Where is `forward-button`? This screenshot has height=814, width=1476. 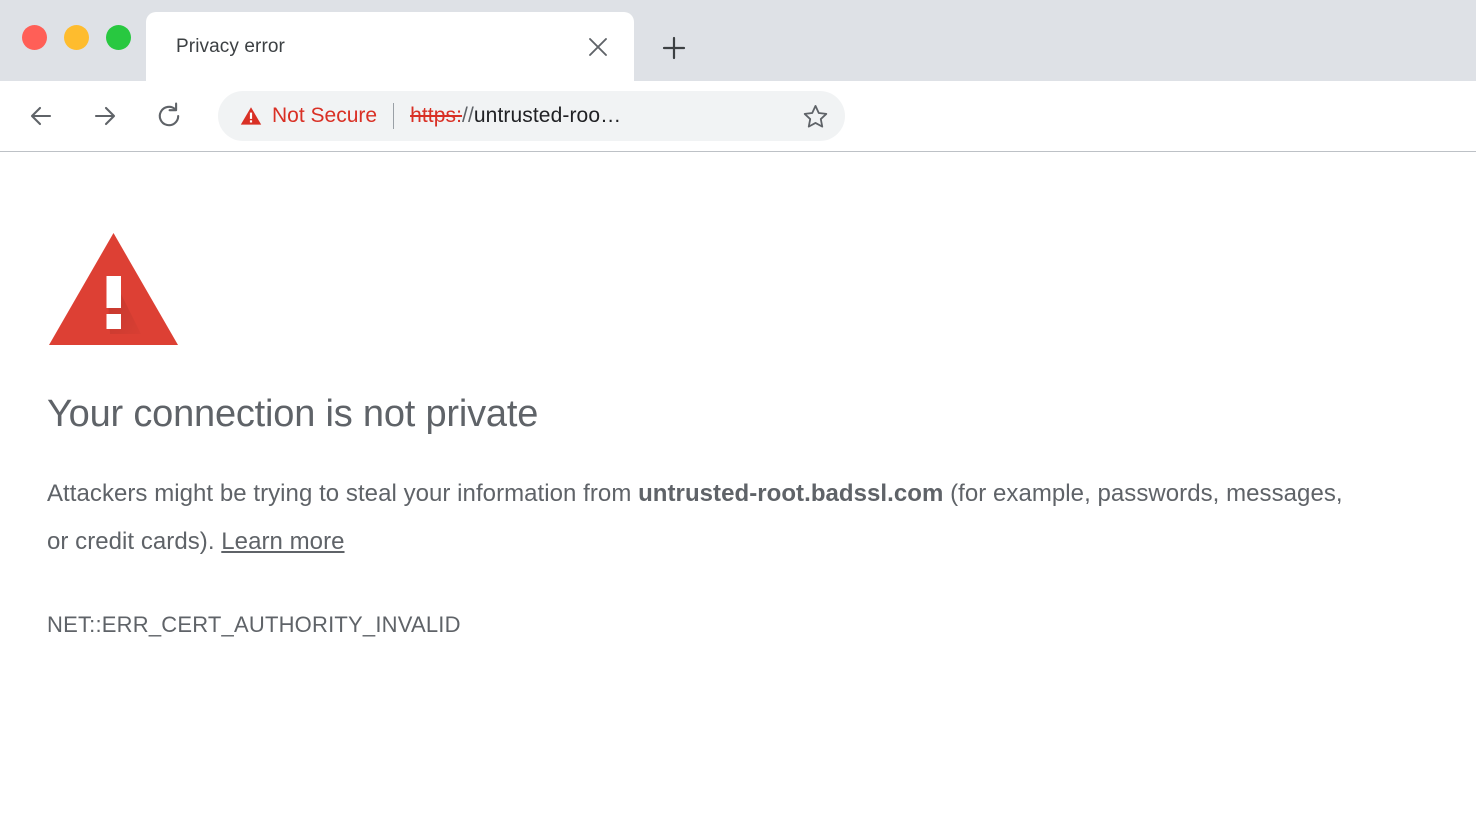 forward-button is located at coordinates (105, 116).